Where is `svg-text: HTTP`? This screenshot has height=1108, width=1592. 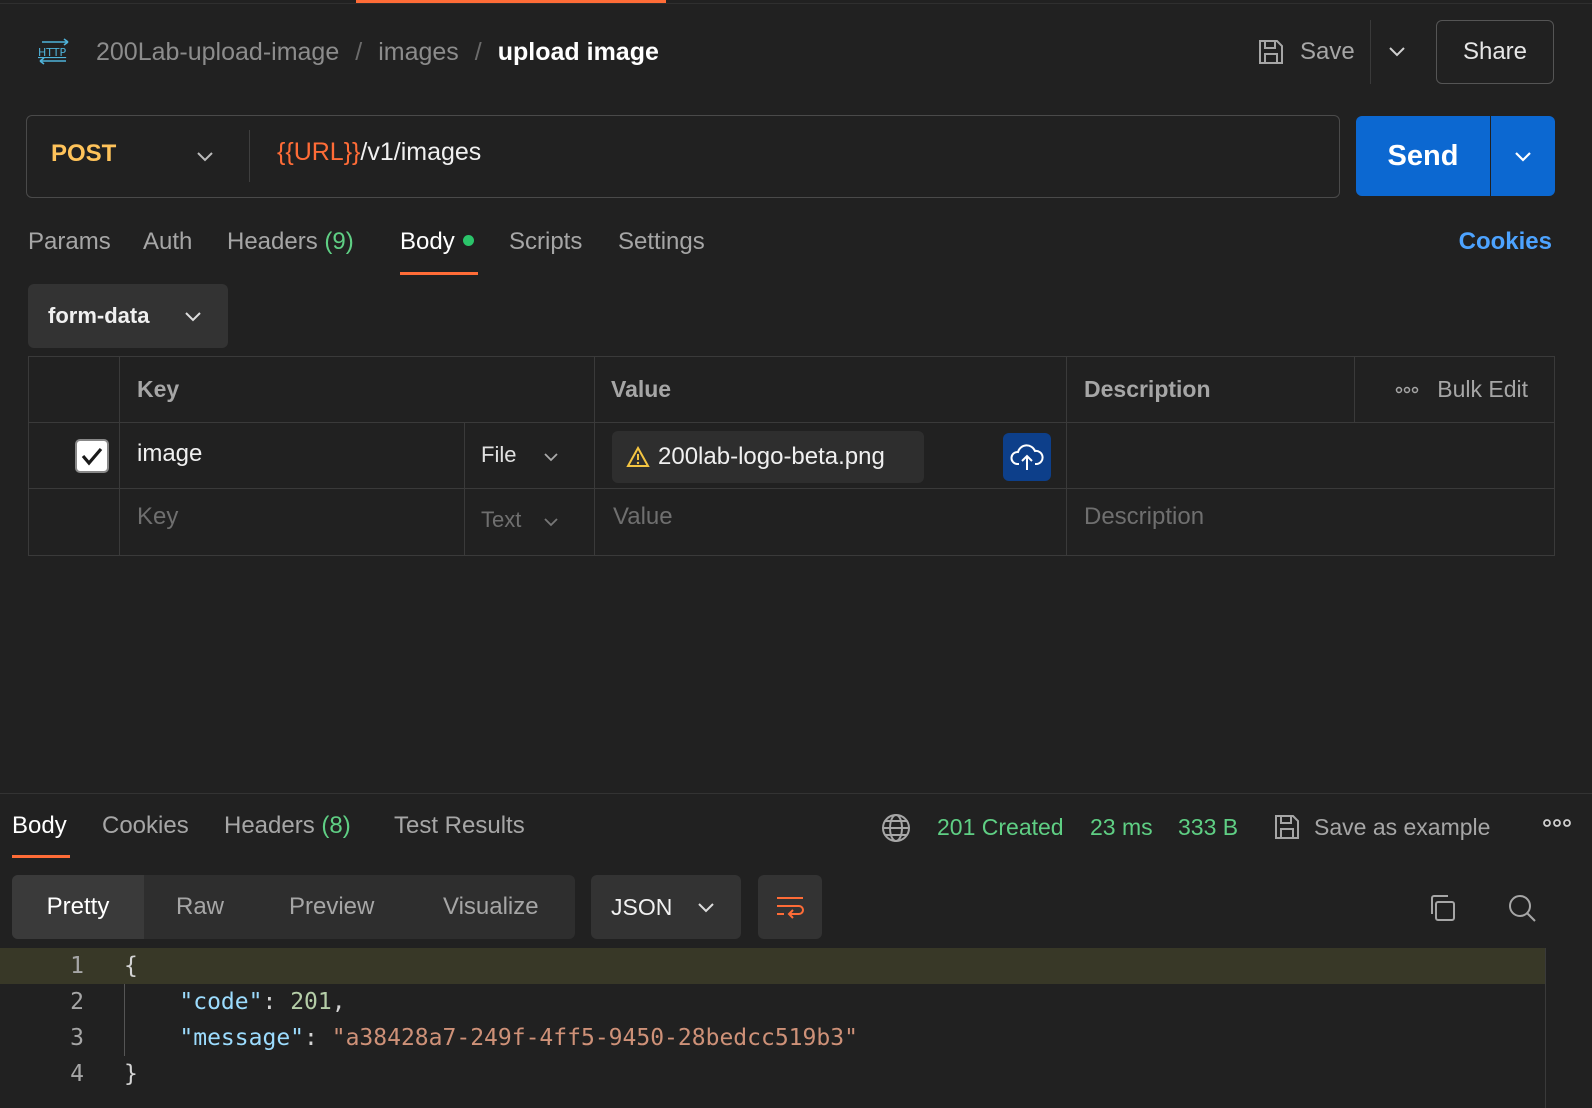 svg-text: HTTP is located at coordinates (52, 52).